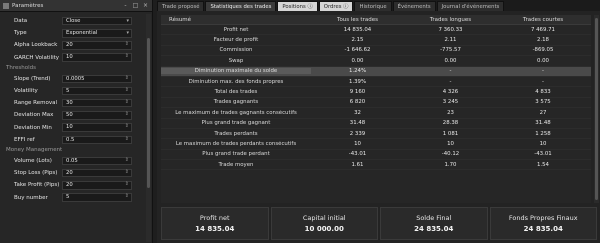 This screenshot has height=243, width=600. I want to click on parameter-row: Slope (Trend) 0.0005, so click(73, 79).